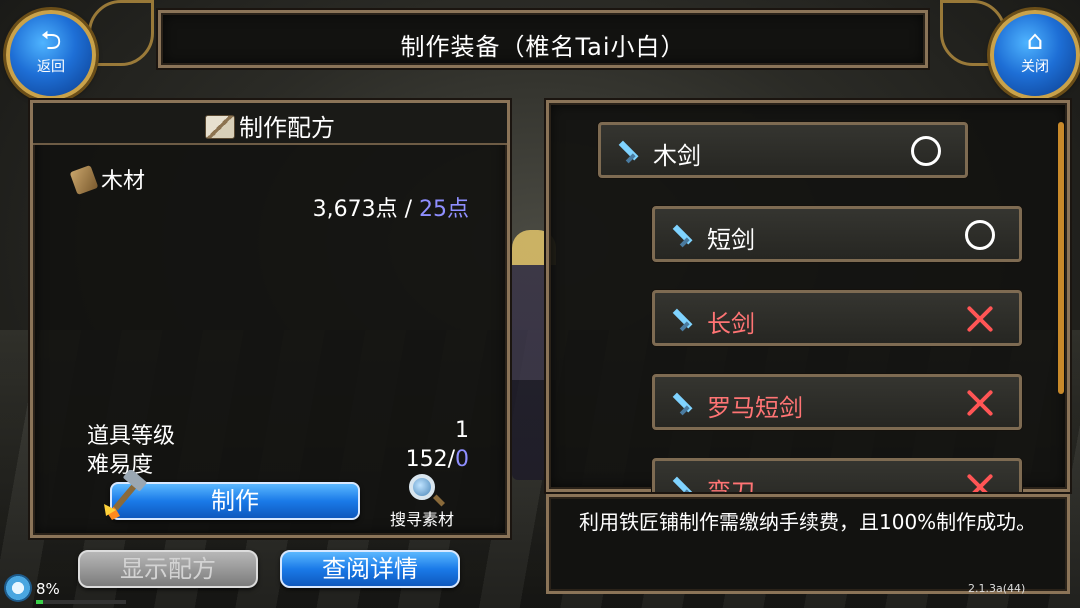 Image resolution: width=1080 pixels, height=608 pixels. I want to click on close-label: 关闭, so click(1035, 67).